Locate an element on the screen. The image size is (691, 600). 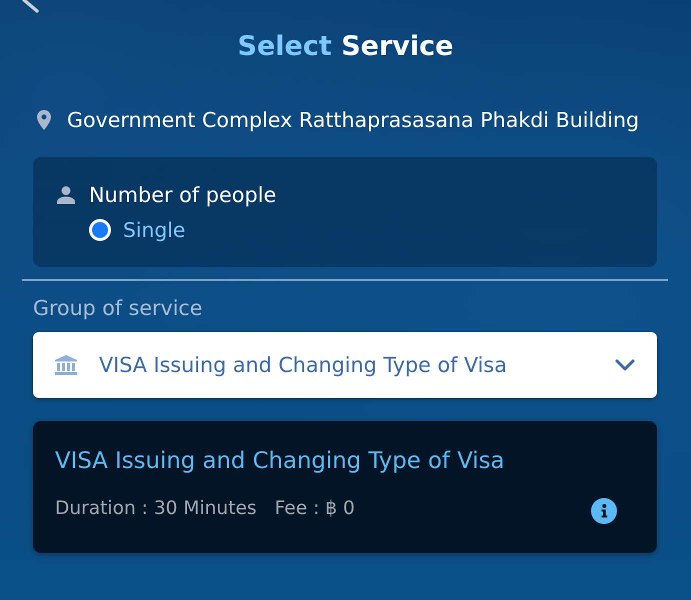
radio-button is located at coordinates (100, 230).